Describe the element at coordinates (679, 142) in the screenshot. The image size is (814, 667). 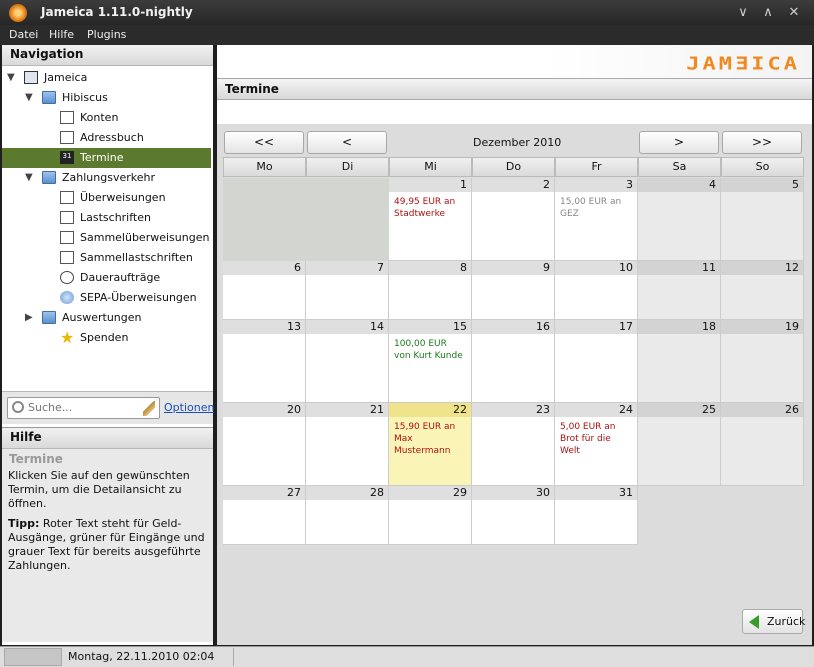
I see `next-month-button: >` at that location.